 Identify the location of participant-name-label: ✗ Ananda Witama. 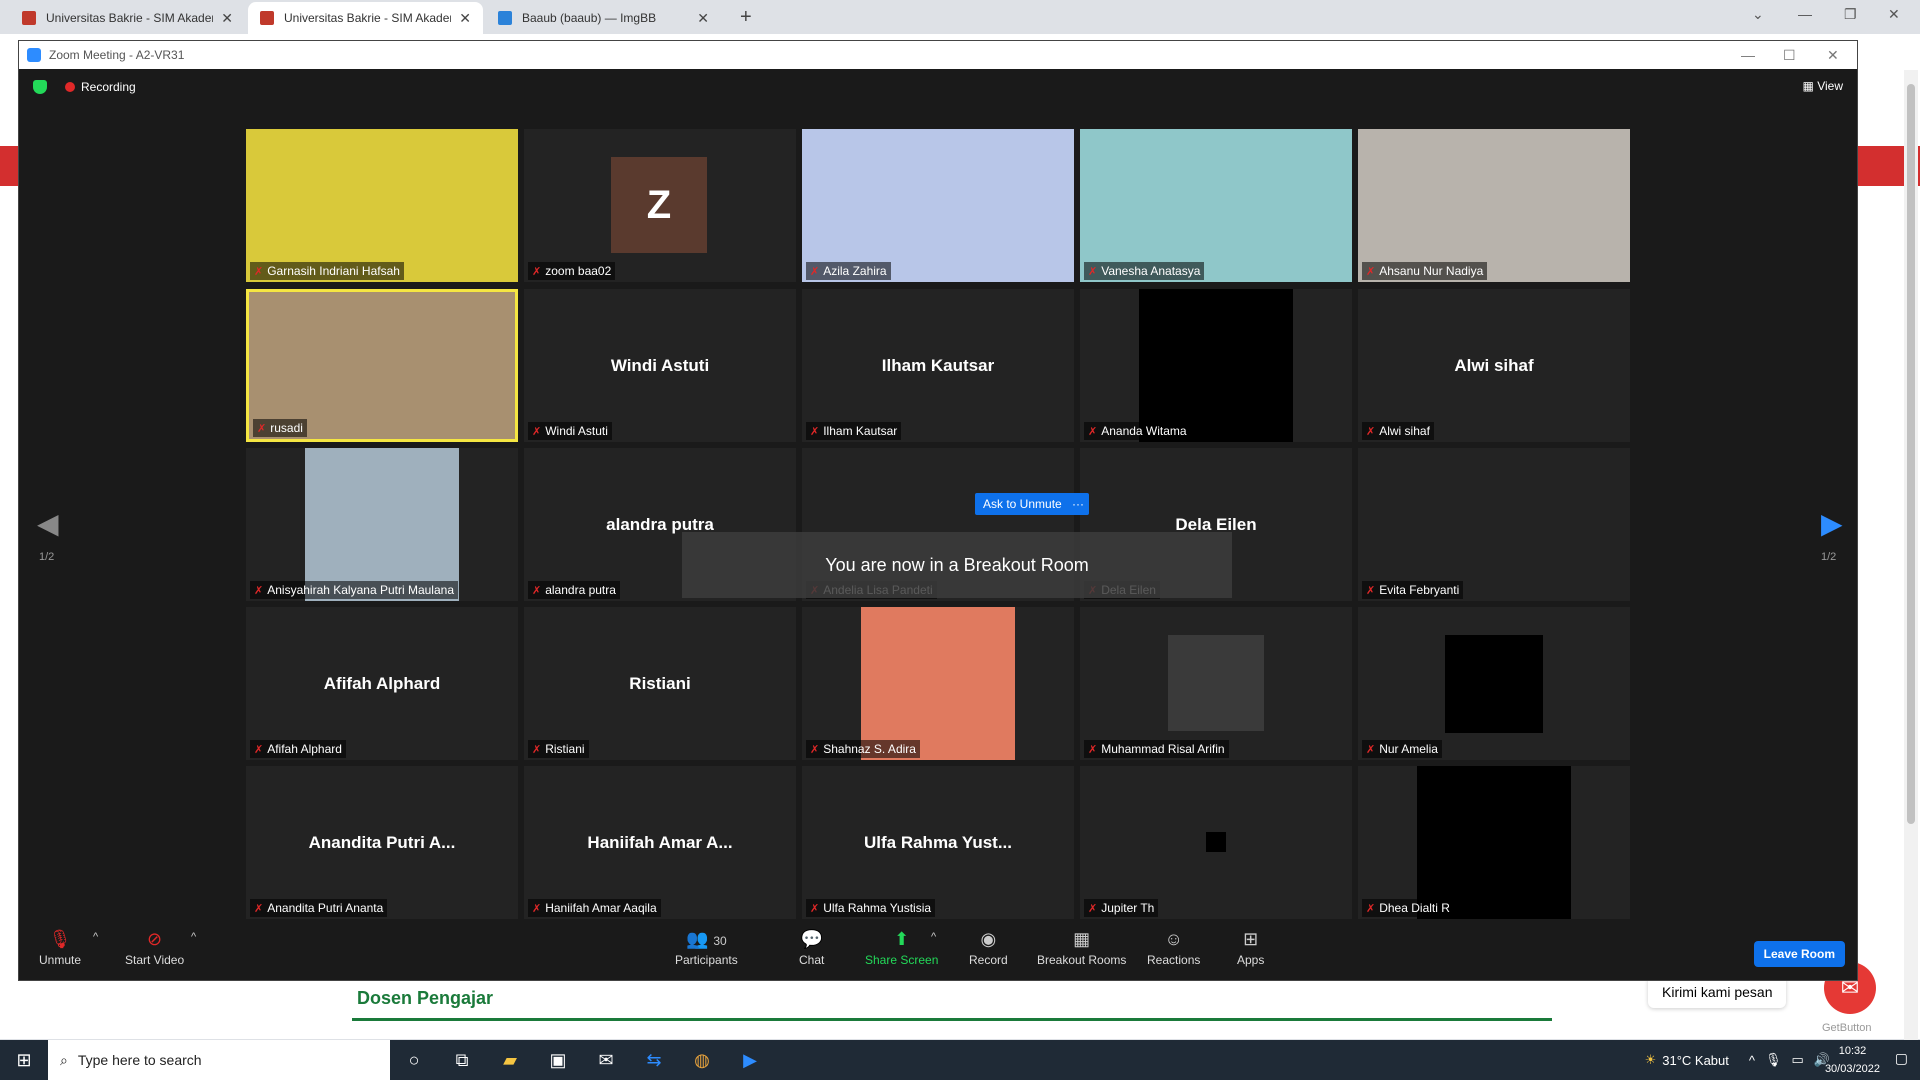
(1137, 431).